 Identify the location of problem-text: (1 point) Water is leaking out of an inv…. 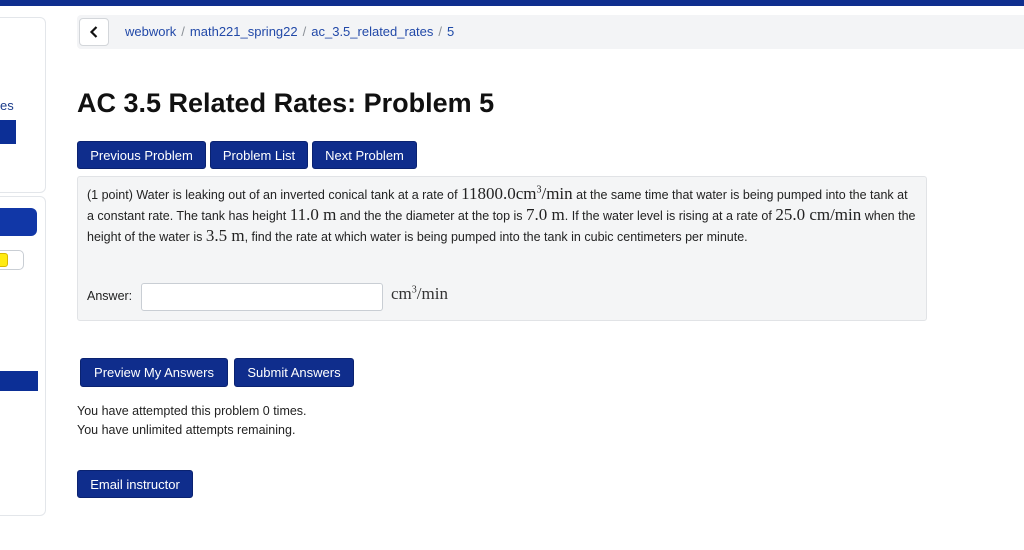
(501, 214).